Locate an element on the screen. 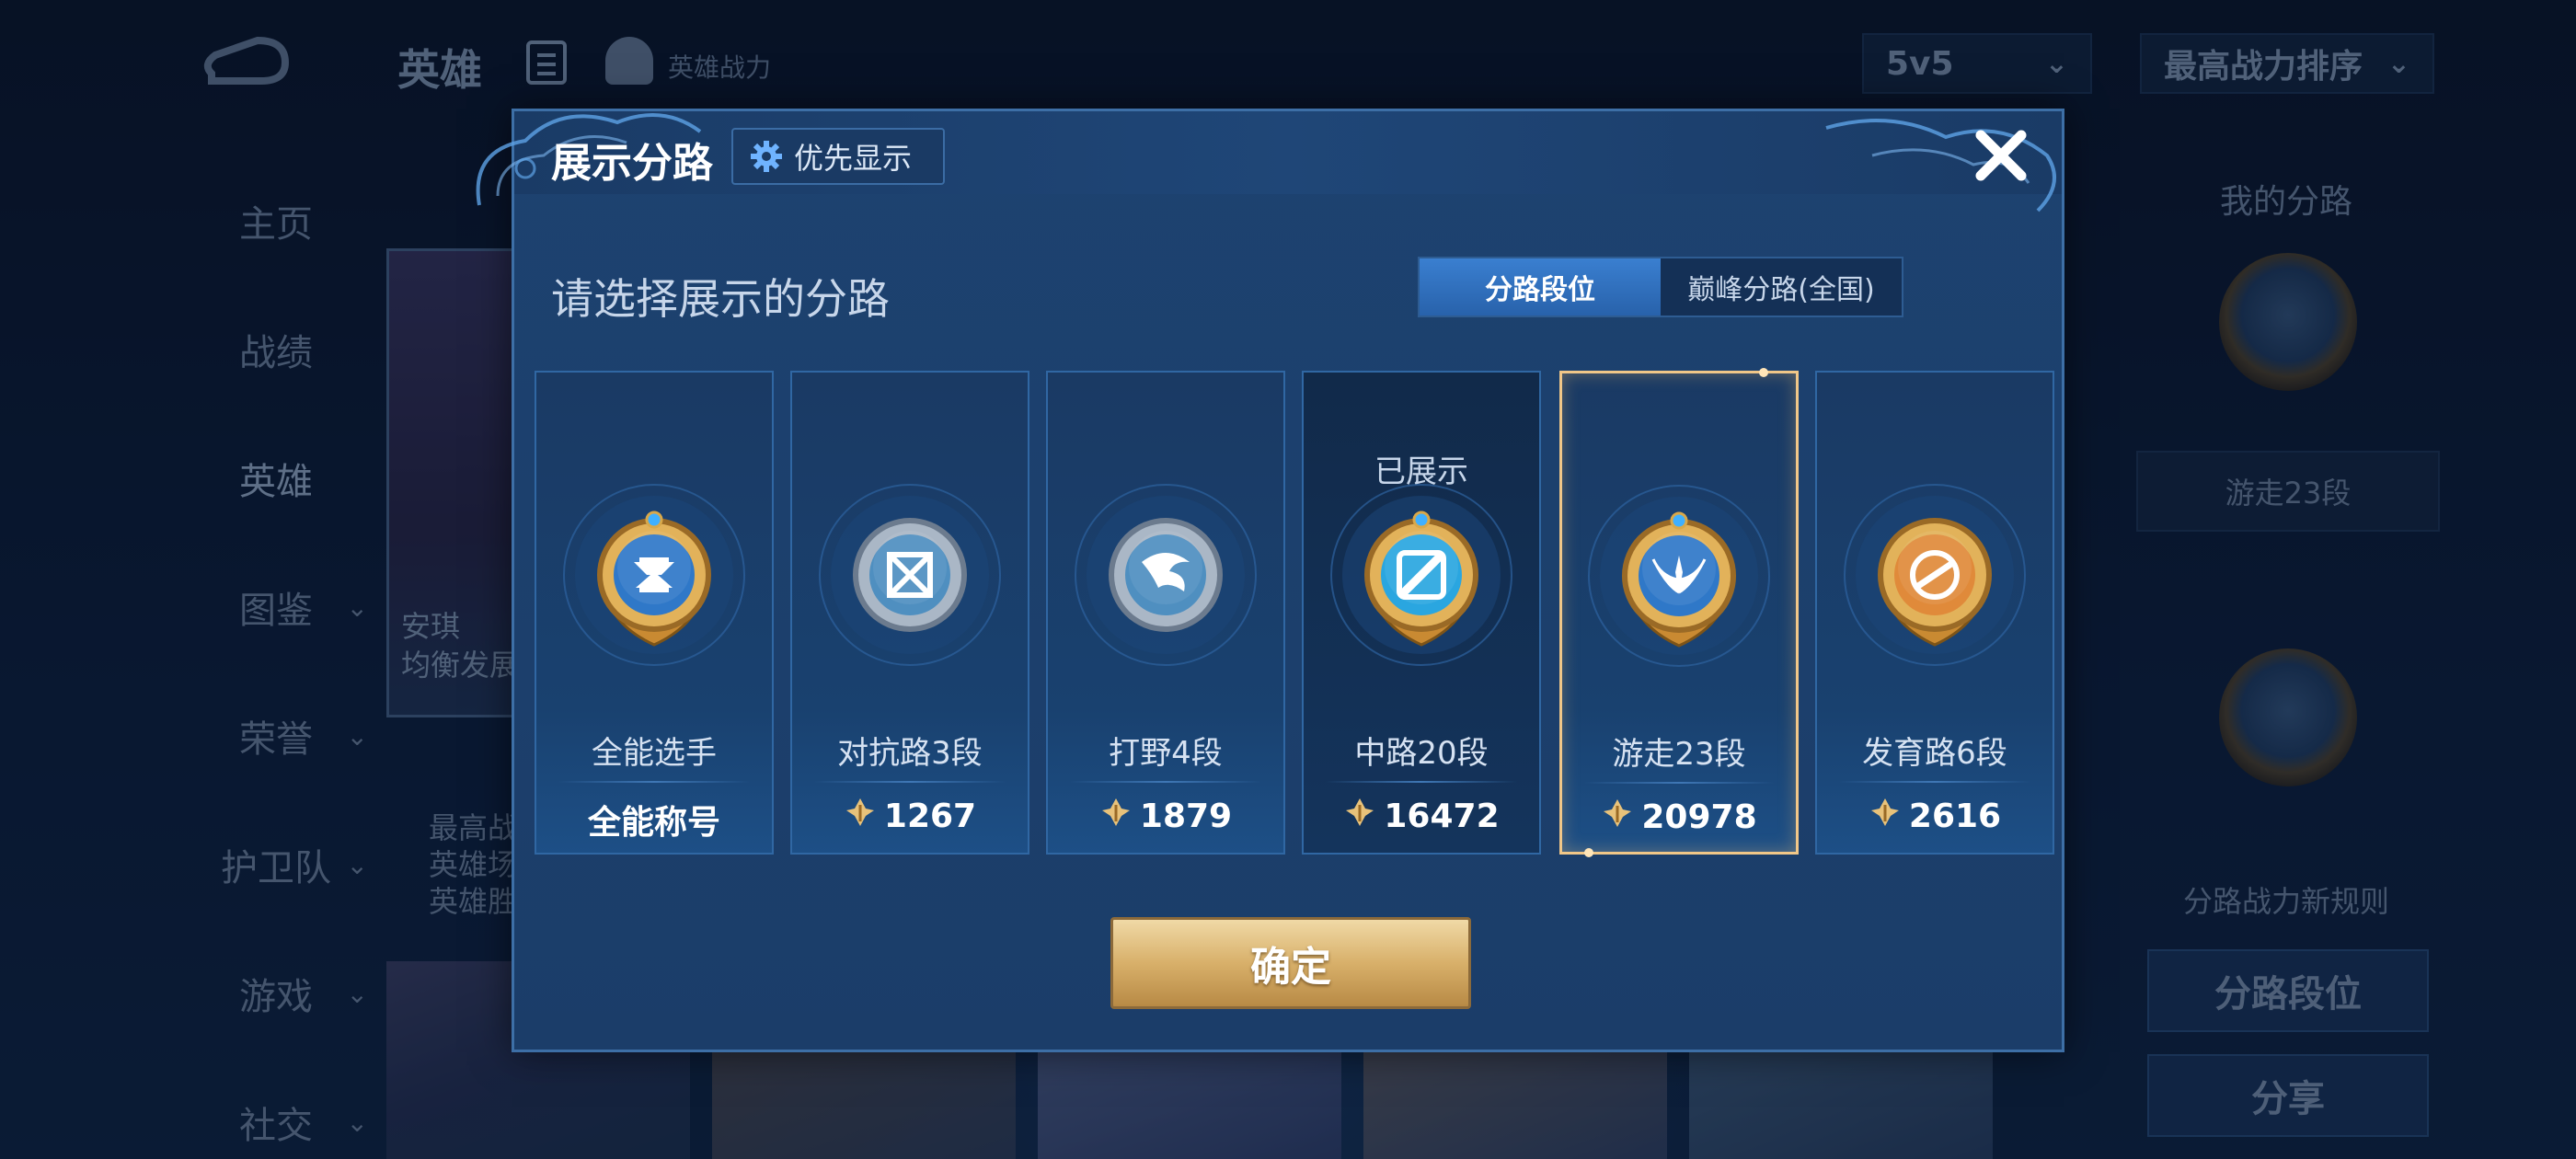  lane-score: 1267 is located at coordinates (910, 816).